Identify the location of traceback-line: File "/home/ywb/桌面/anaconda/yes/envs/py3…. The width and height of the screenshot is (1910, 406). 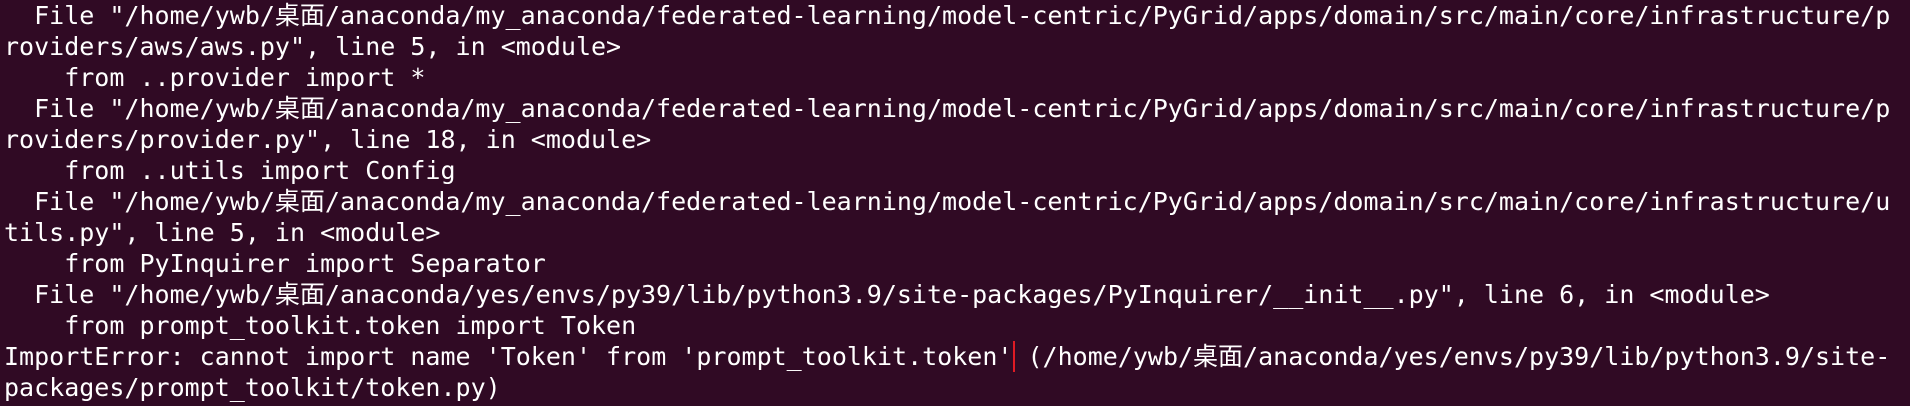
(887, 294).